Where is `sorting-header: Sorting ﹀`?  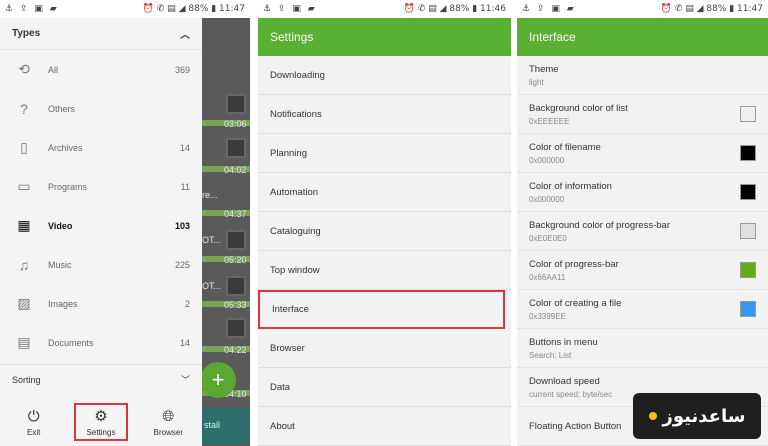
sorting-header: Sorting ﹀ is located at coordinates (101, 379).